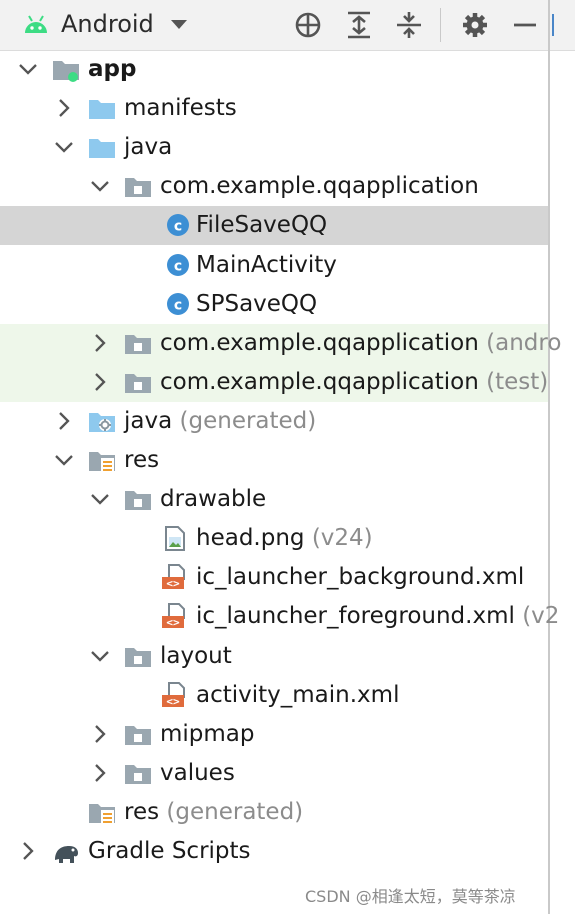 Image resolution: width=575 pixels, height=914 pixels. What do you see at coordinates (274, 147) in the screenshot?
I see `tree-node-java: java` at bounding box center [274, 147].